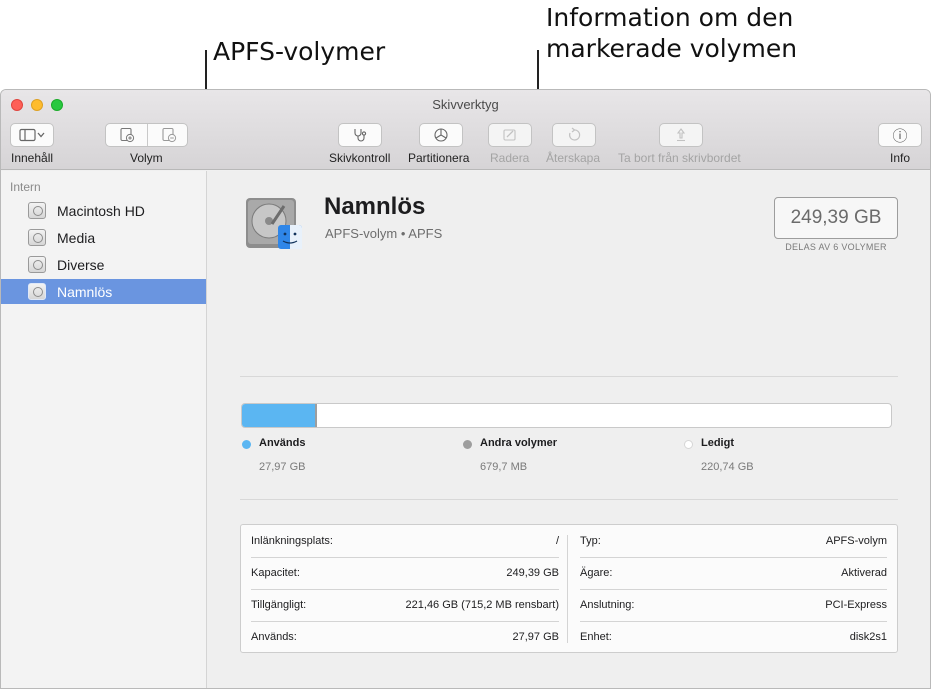  Describe the element at coordinates (292, 541) in the screenshot. I see `info-key: Inlänkningsplats:` at that location.